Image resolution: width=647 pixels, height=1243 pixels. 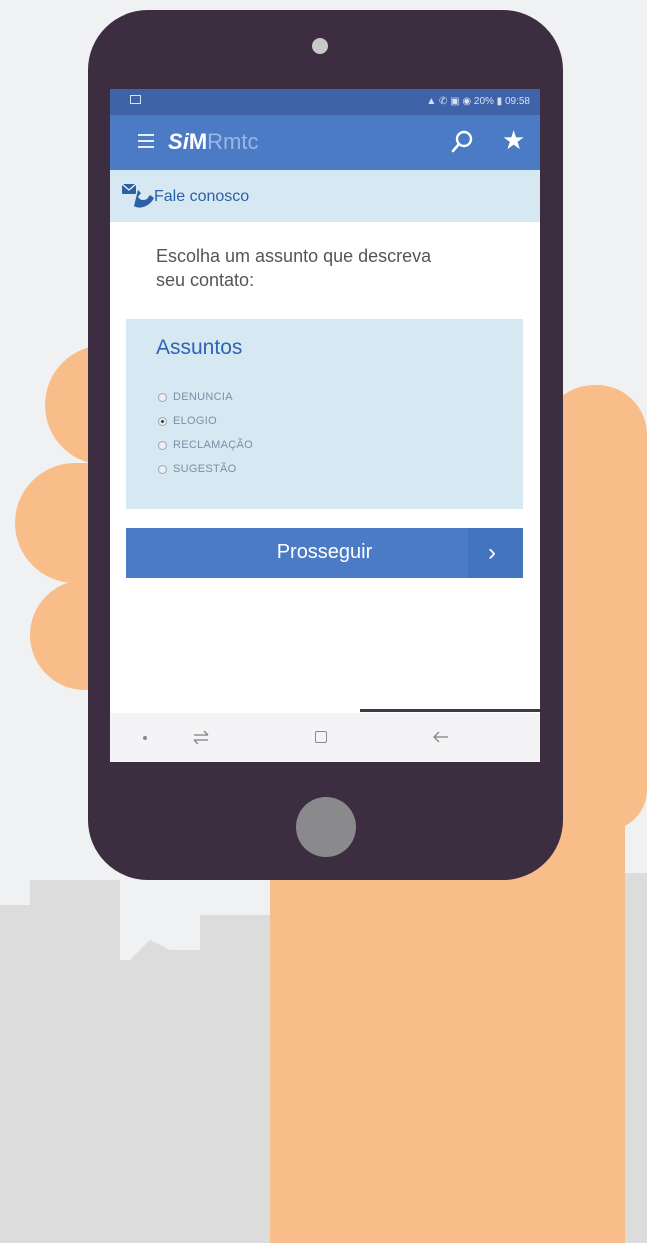 I want to click on arrow-glyph: ›, so click(x=492, y=552).